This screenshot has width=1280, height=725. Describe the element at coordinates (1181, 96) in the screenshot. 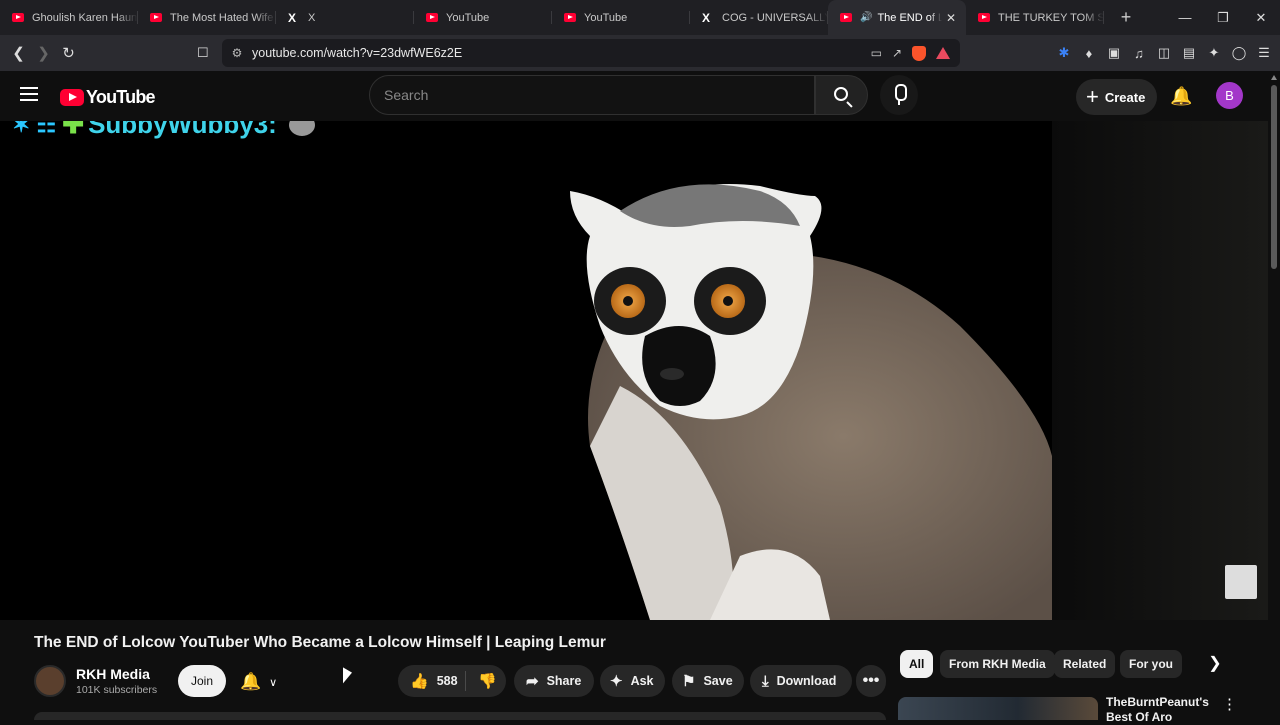

I see `notifications-bell-icon: 🔔` at that location.